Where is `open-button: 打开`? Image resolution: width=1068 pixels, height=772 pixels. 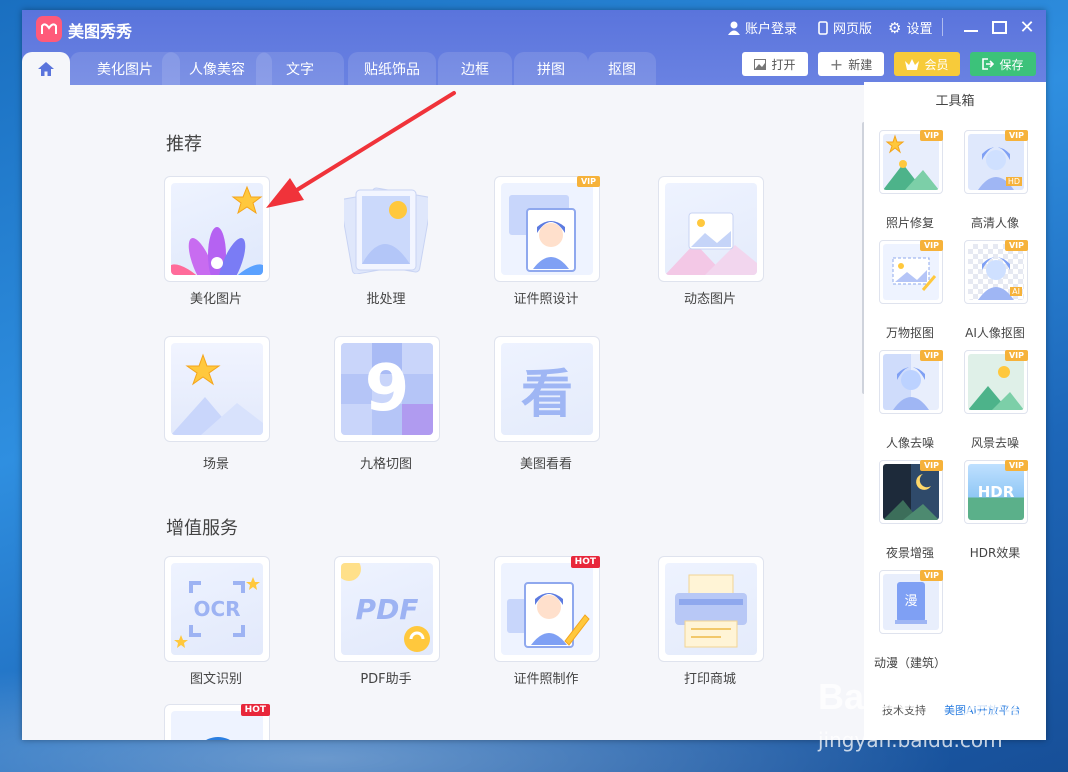 open-button: 打开 is located at coordinates (775, 64).